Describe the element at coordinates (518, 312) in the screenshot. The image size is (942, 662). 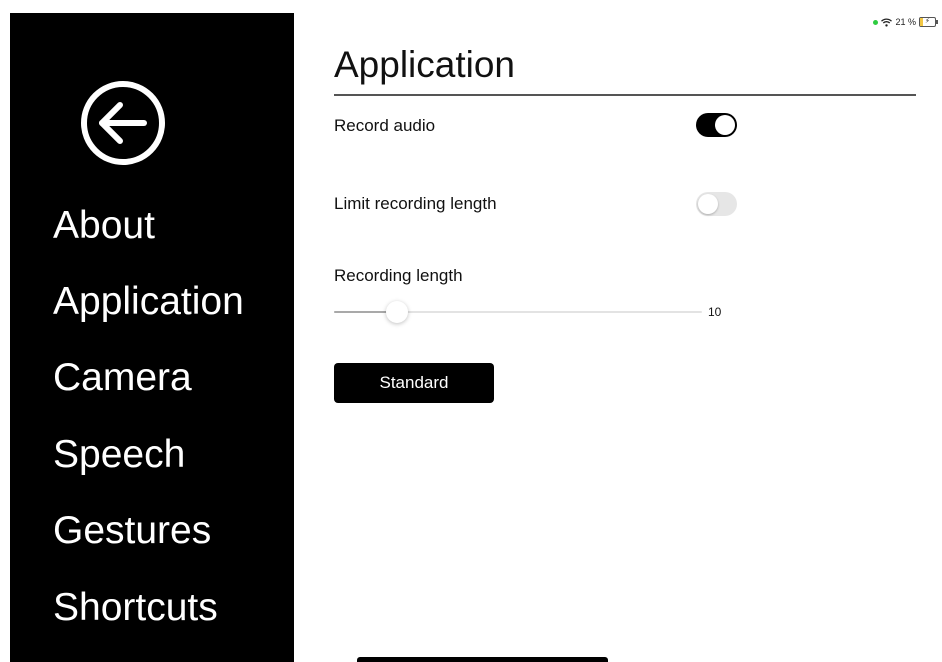
I see `recording-length-slider` at that location.